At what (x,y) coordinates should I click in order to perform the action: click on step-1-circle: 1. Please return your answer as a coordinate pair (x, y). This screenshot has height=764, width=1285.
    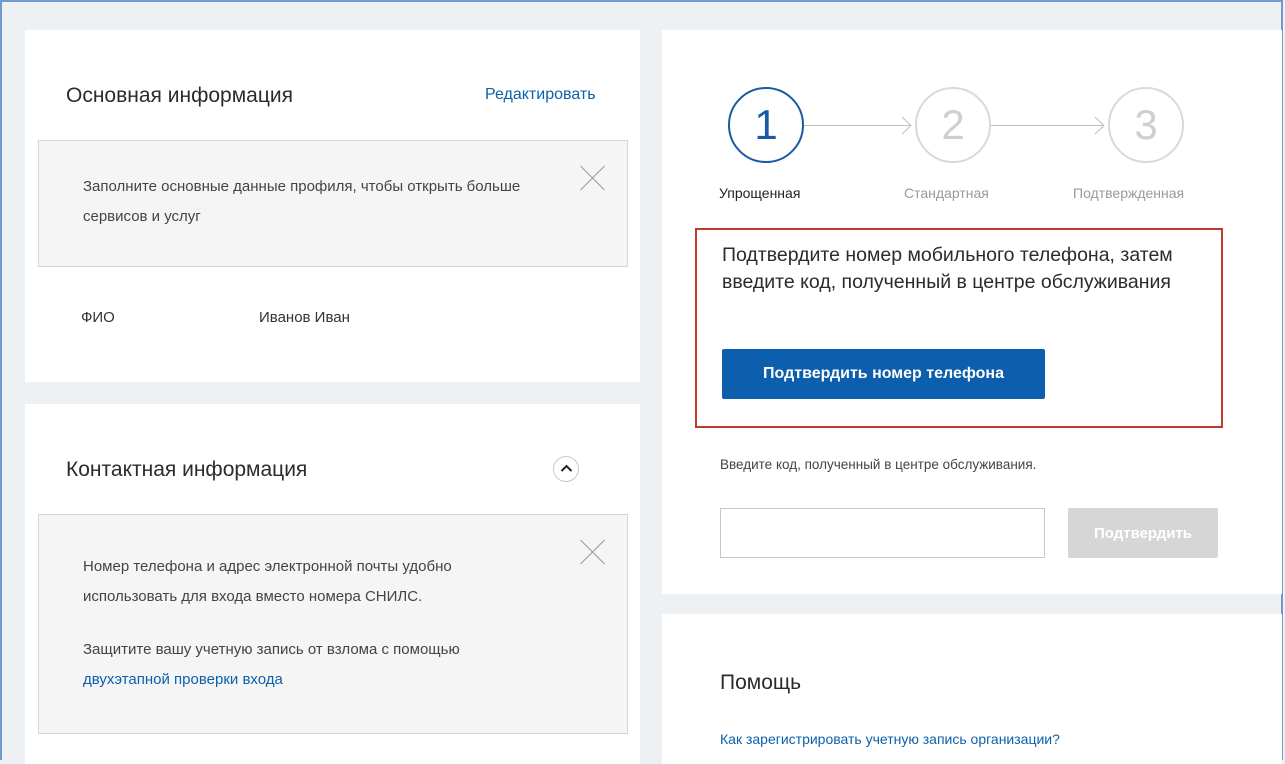
    Looking at the image, I should click on (766, 125).